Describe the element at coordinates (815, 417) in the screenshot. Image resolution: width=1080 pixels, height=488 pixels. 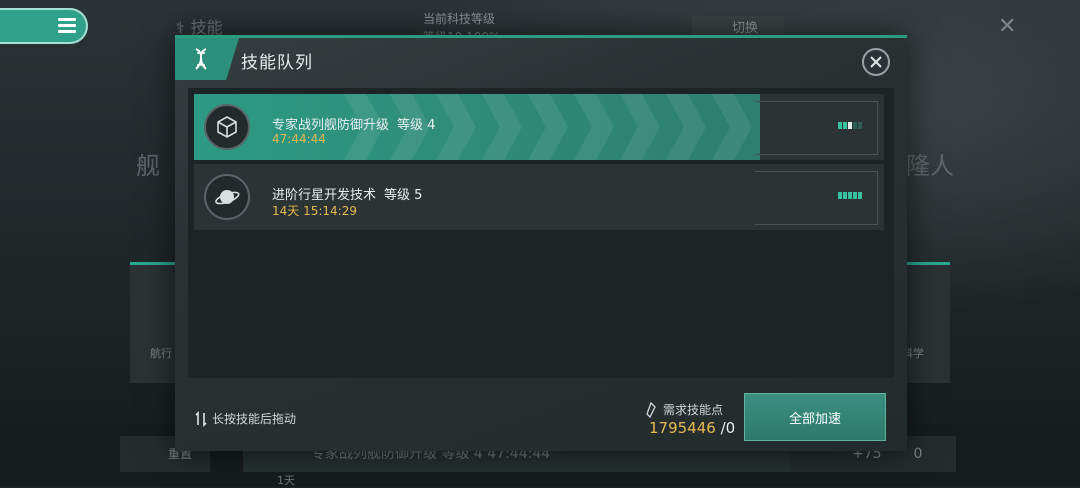
I see `speed-up-all-button: 全部加速` at that location.